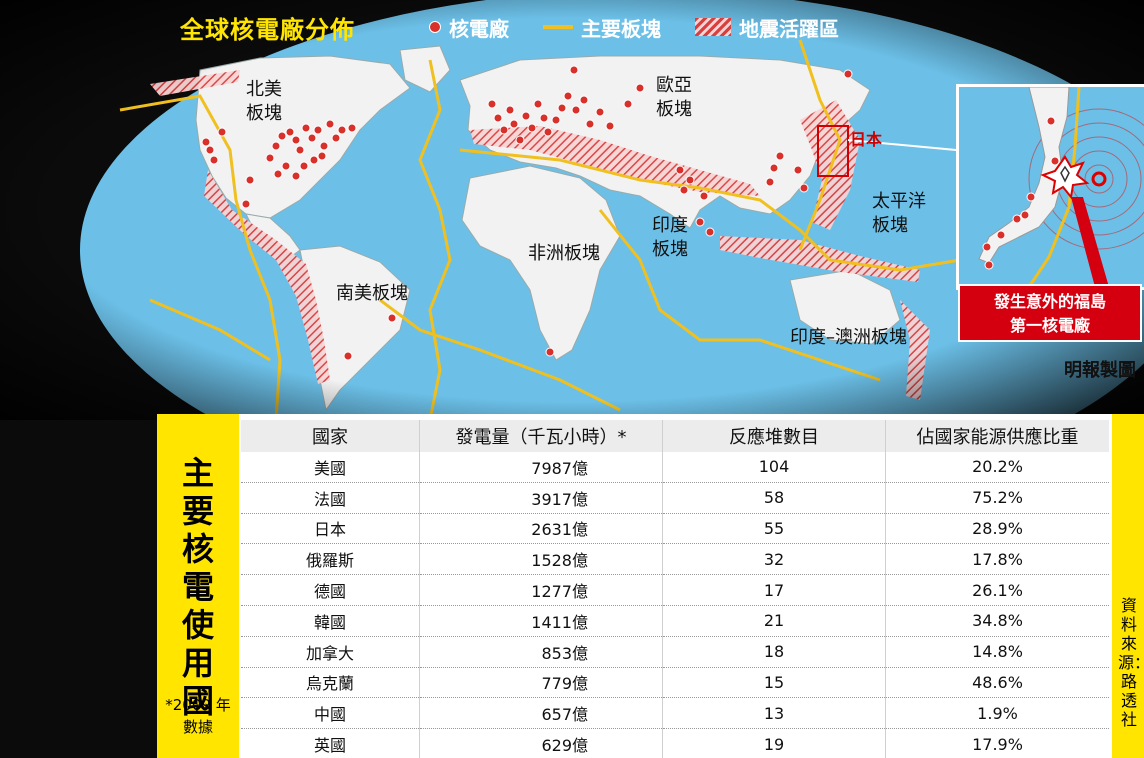 The height and width of the screenshot is (758, 1144). Describe the element at coordinates (997, 743) in the screenshot. I see `cell-share: 17.9%` at that location.